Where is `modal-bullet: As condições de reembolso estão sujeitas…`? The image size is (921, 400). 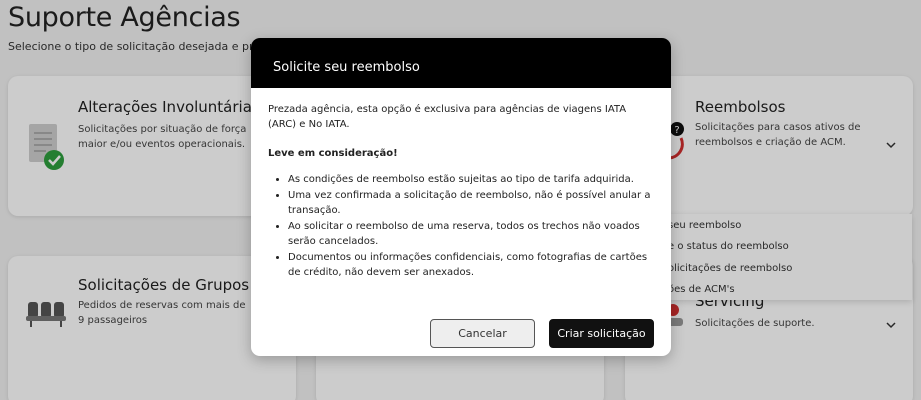
modal-bullet: As condições de reembolso estão sujeitas… is located at coordinates (472, 179).